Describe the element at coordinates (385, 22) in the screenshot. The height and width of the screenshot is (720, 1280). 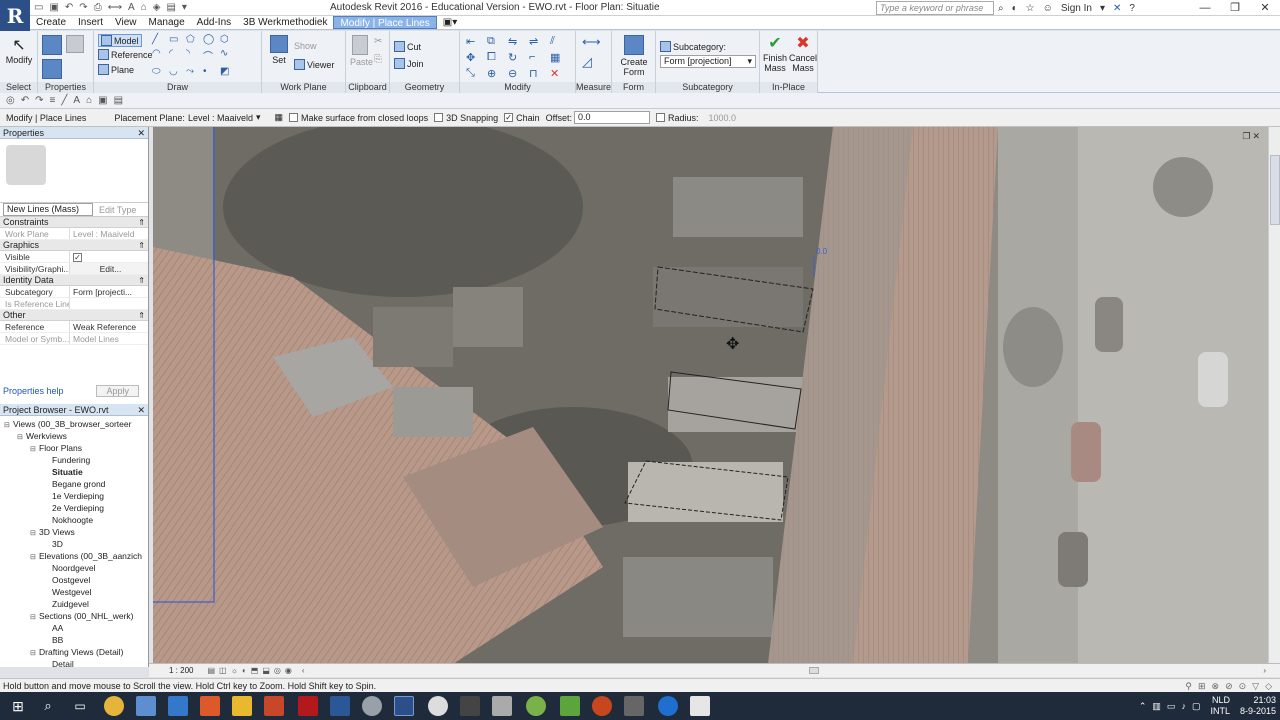
I see `tab-modify-place-lines: Modify | Place Lines` at that location.